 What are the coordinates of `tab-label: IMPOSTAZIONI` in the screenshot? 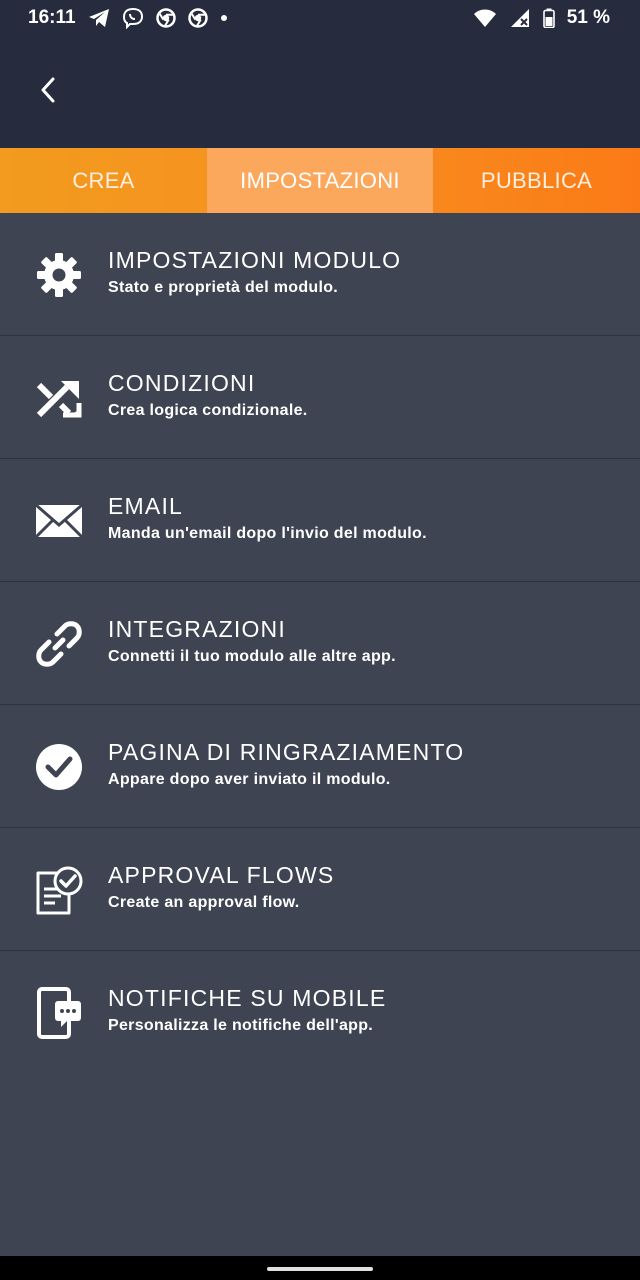 It's located at (320, 180).